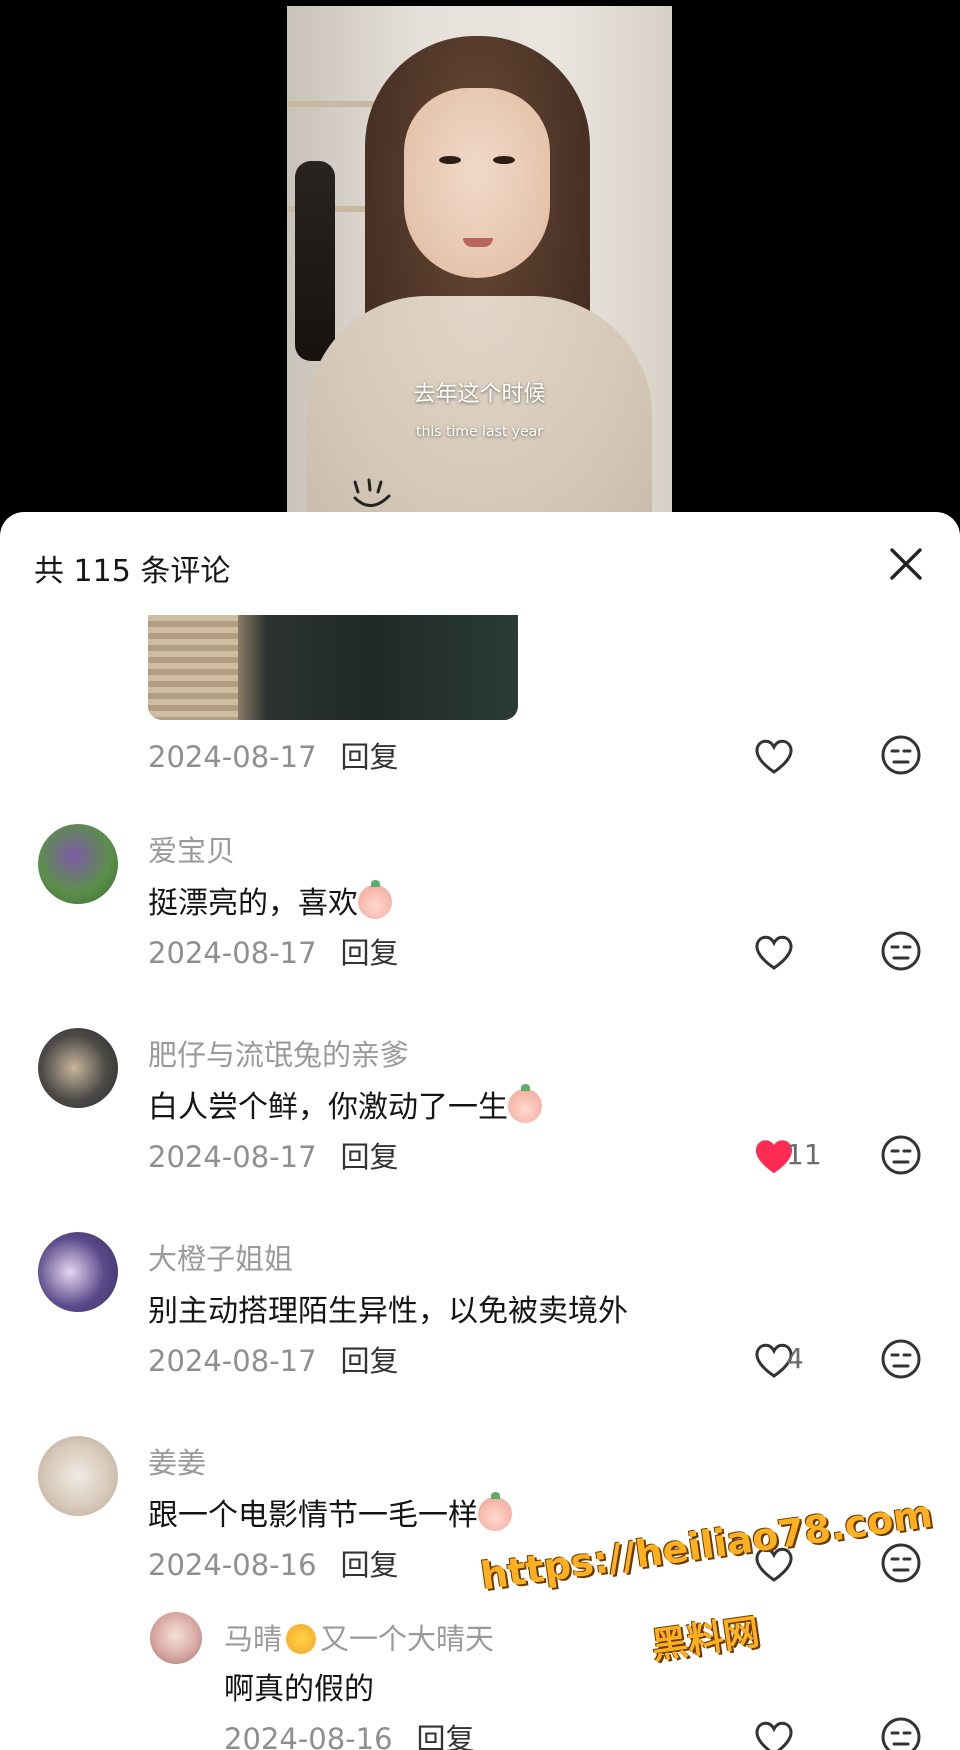  I want to click on like-count: 4, so click(795, 1358).